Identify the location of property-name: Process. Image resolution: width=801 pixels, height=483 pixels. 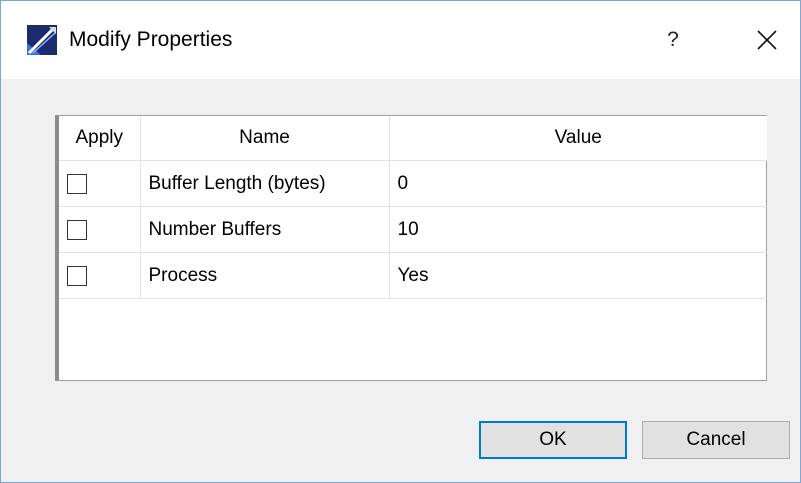
(265, 275).